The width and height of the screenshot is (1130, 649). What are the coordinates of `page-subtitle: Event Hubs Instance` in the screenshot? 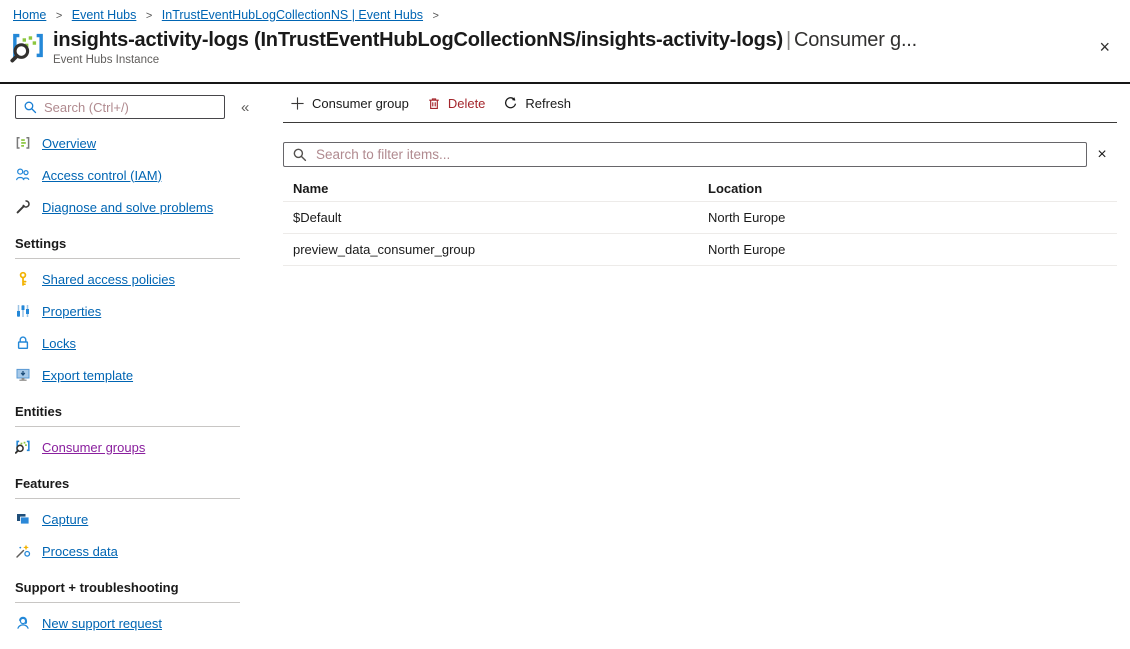 It's located at (106, 60).